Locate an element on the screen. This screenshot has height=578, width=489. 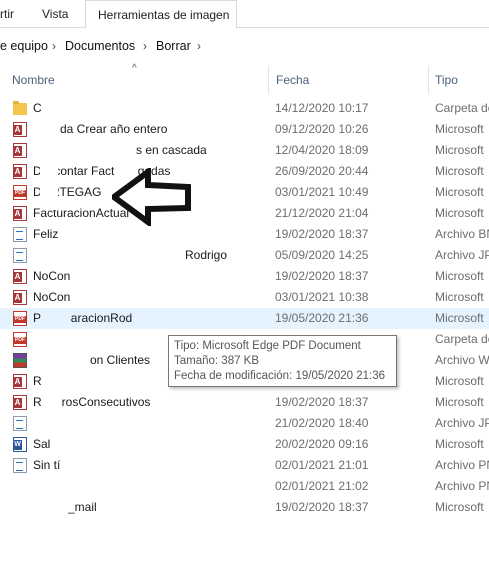
ribbon-tab-herramientas-imagen: Herramientas de imagen is located at coordinates (161, 14).